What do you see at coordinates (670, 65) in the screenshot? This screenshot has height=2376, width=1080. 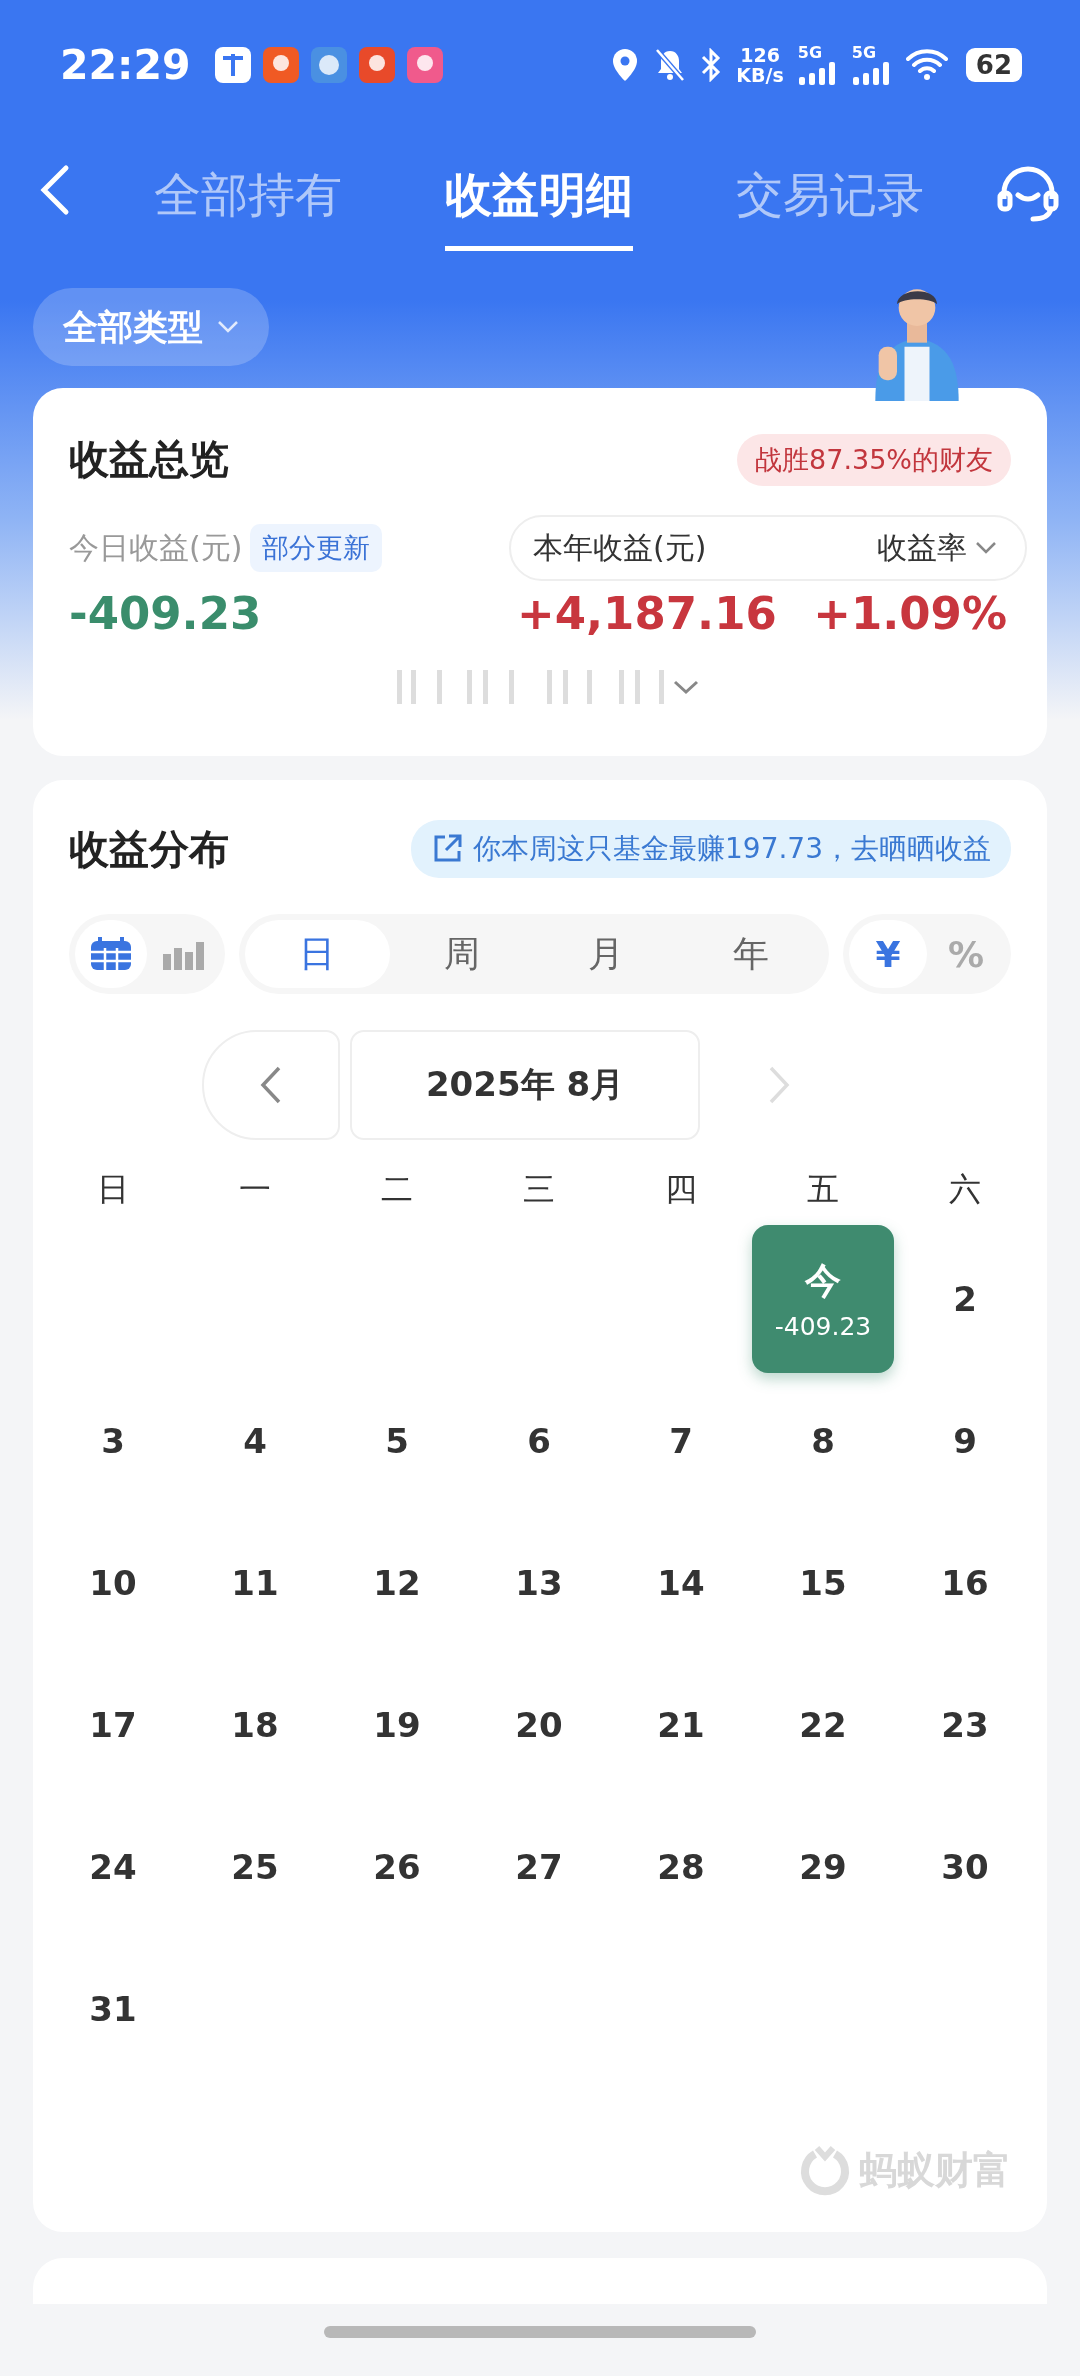 I see `mute-icon` at bounding box center [670, 65].